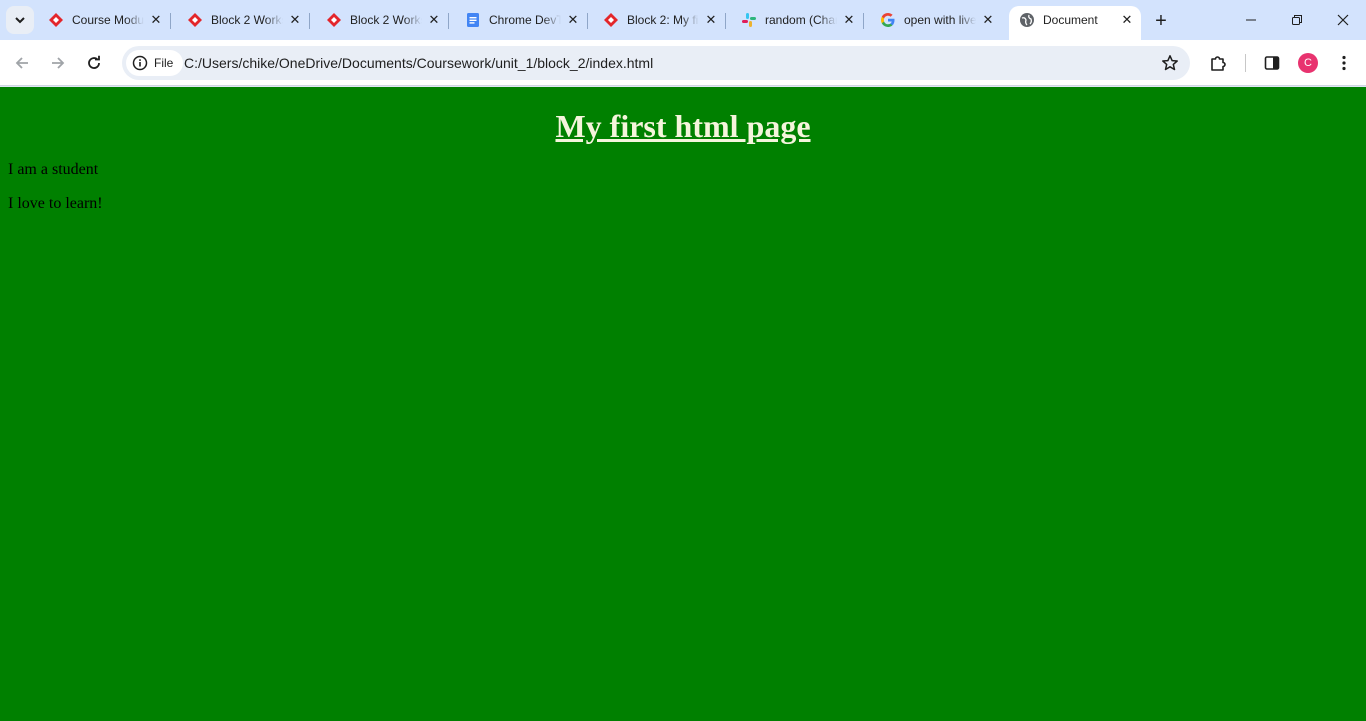 This screenshot has width=1366, height=721. What do you see at coordinates (940, 20) in the screenshot?
I see `tab-title: open with live server` at bounding box center [940, 20].